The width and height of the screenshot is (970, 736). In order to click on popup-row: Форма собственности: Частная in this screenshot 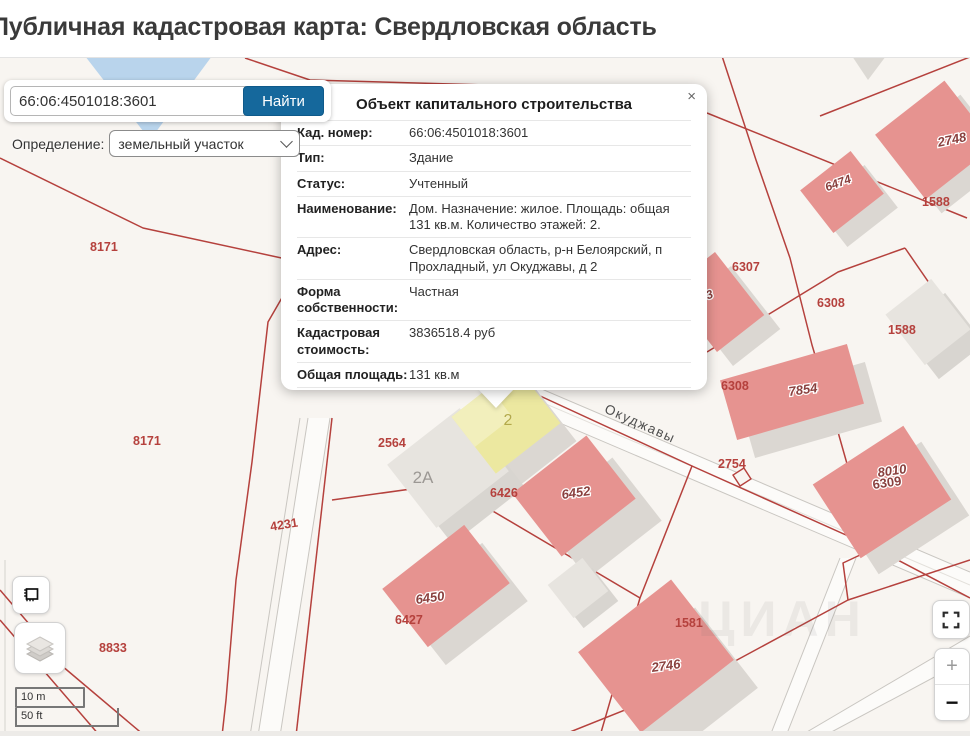, I will do `click(494, 299)`.